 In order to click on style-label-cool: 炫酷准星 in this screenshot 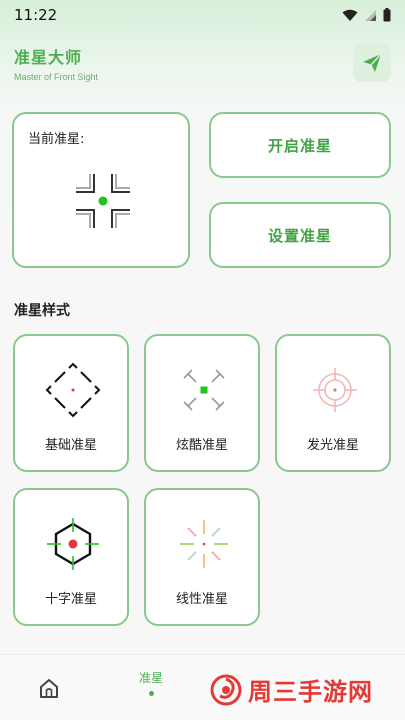, I will do `click(201, 445)`.